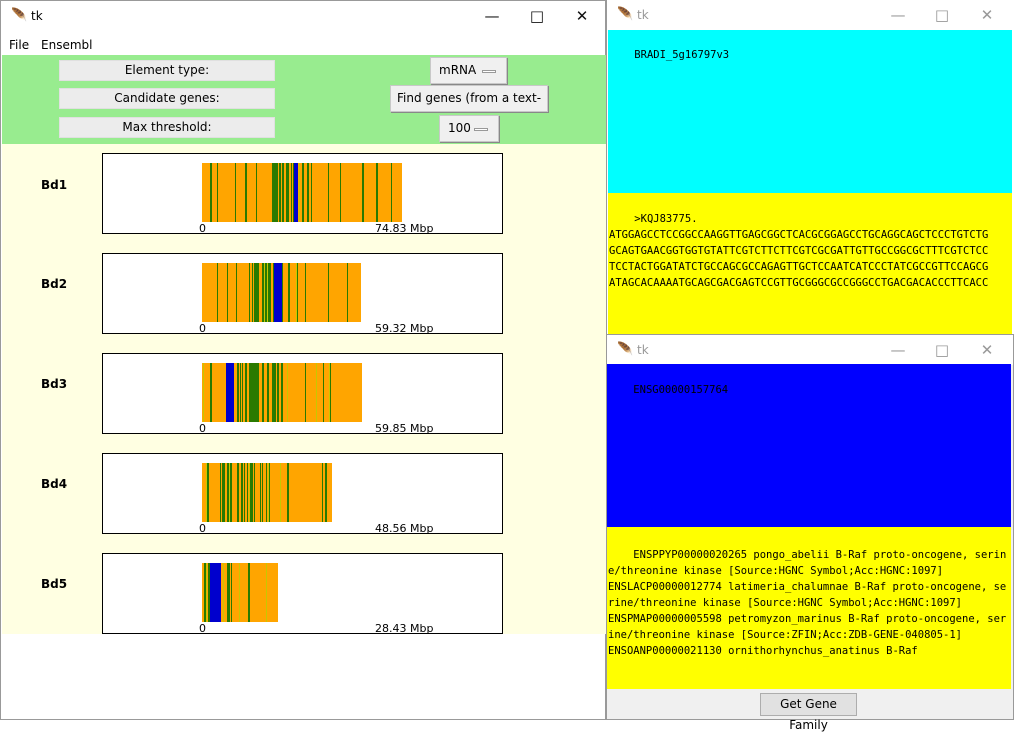  I want to click on chromosome-plot-bd1: 0 74.83 Mbp, so click(302, 193).